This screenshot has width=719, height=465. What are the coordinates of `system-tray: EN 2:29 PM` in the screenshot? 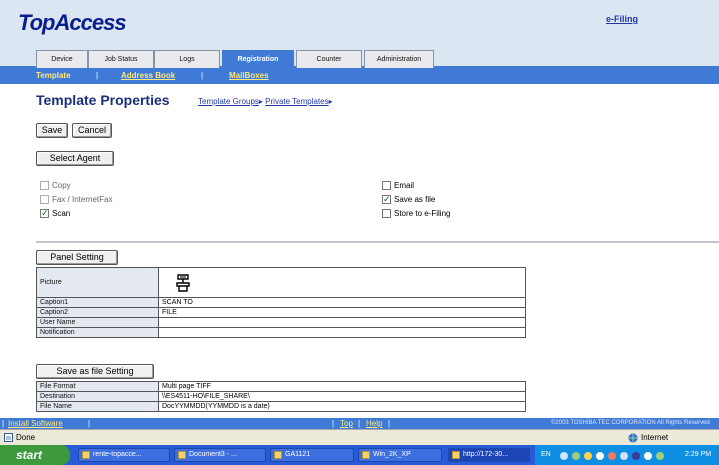 It's located at (627, 455).